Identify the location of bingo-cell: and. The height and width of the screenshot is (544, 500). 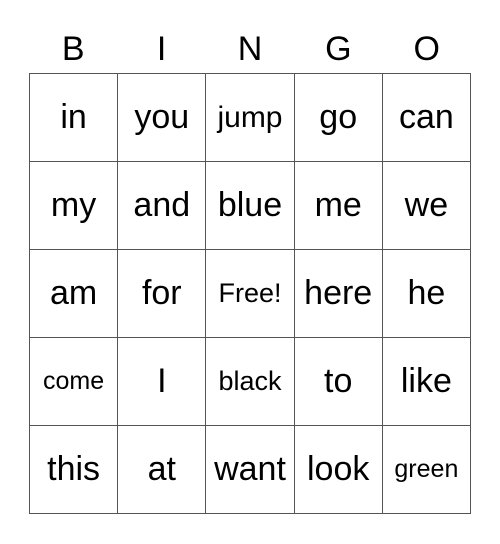
(162, 206).